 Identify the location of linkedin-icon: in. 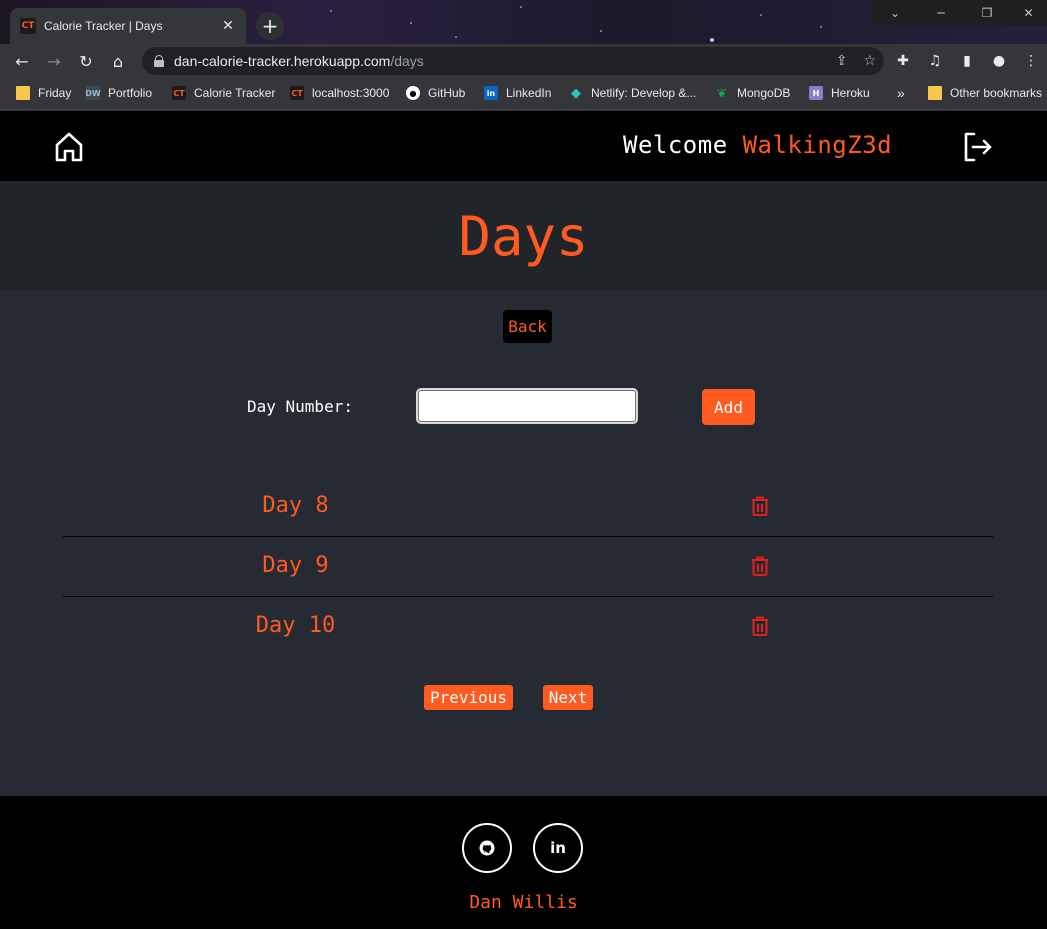
(491, 93).